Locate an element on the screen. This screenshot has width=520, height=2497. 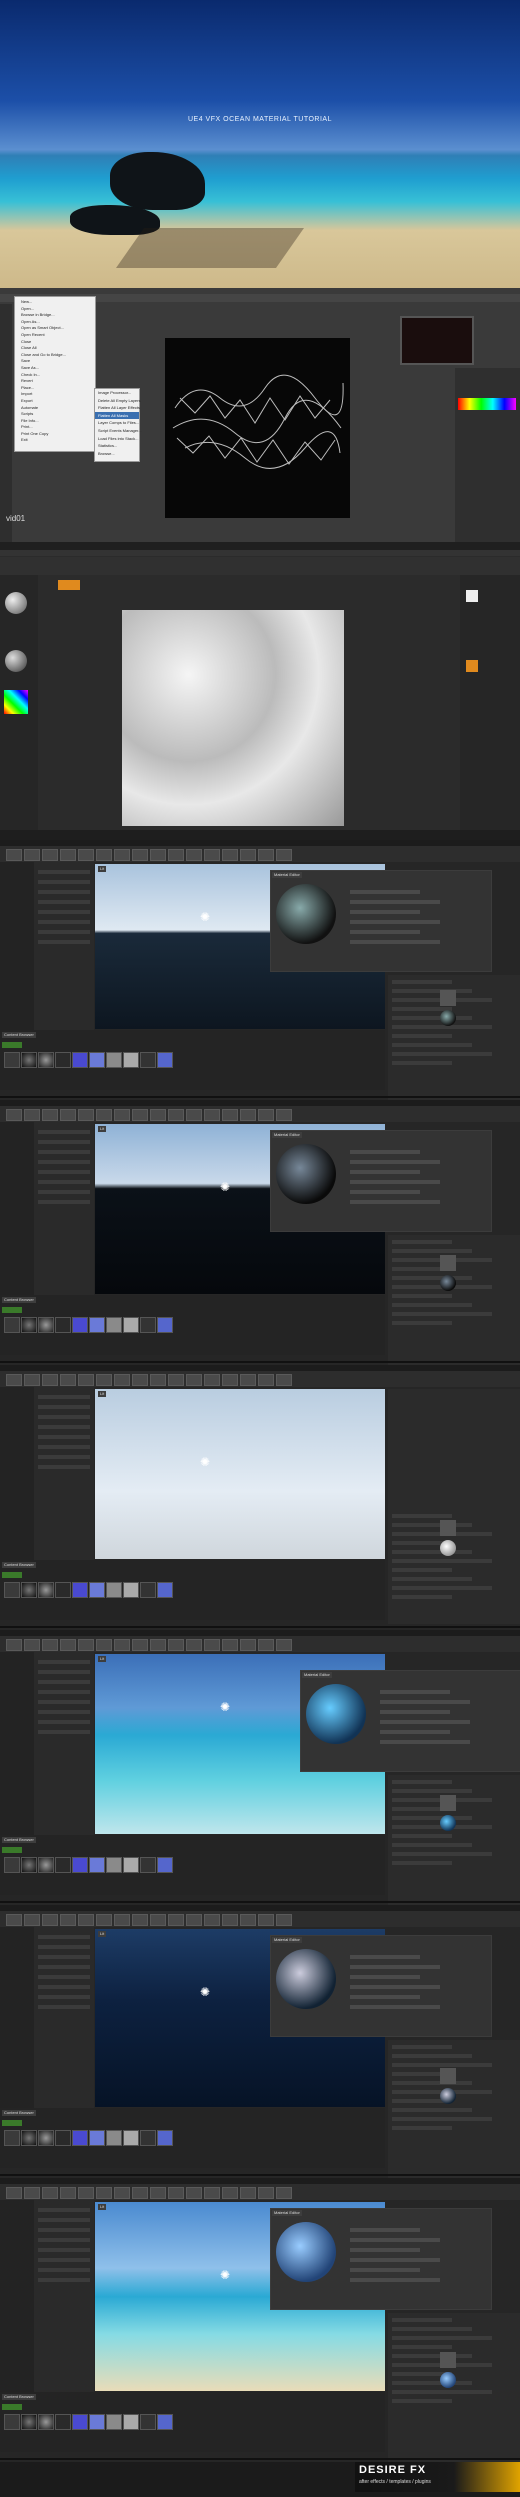
material-editor-tab: Material Editor is located at coordinates (287, 875).